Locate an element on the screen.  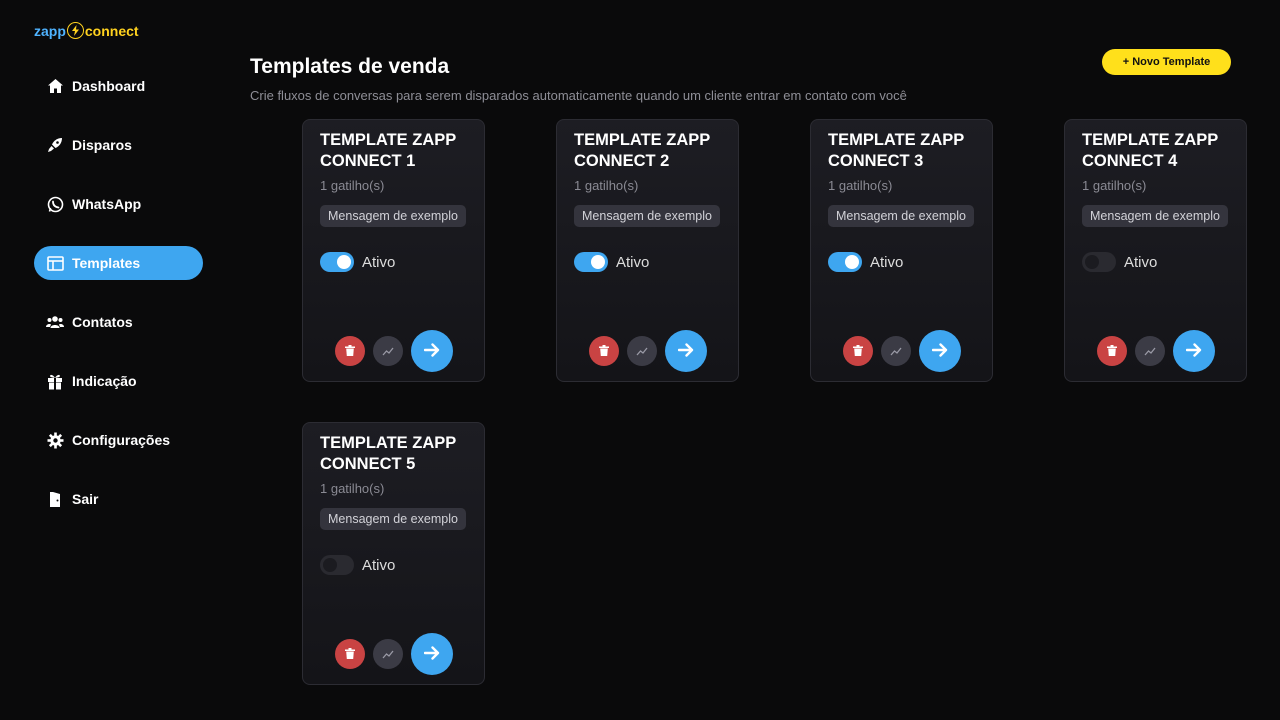
sidebar-item-disparos: Disparos is located at coordinates (118, 145).